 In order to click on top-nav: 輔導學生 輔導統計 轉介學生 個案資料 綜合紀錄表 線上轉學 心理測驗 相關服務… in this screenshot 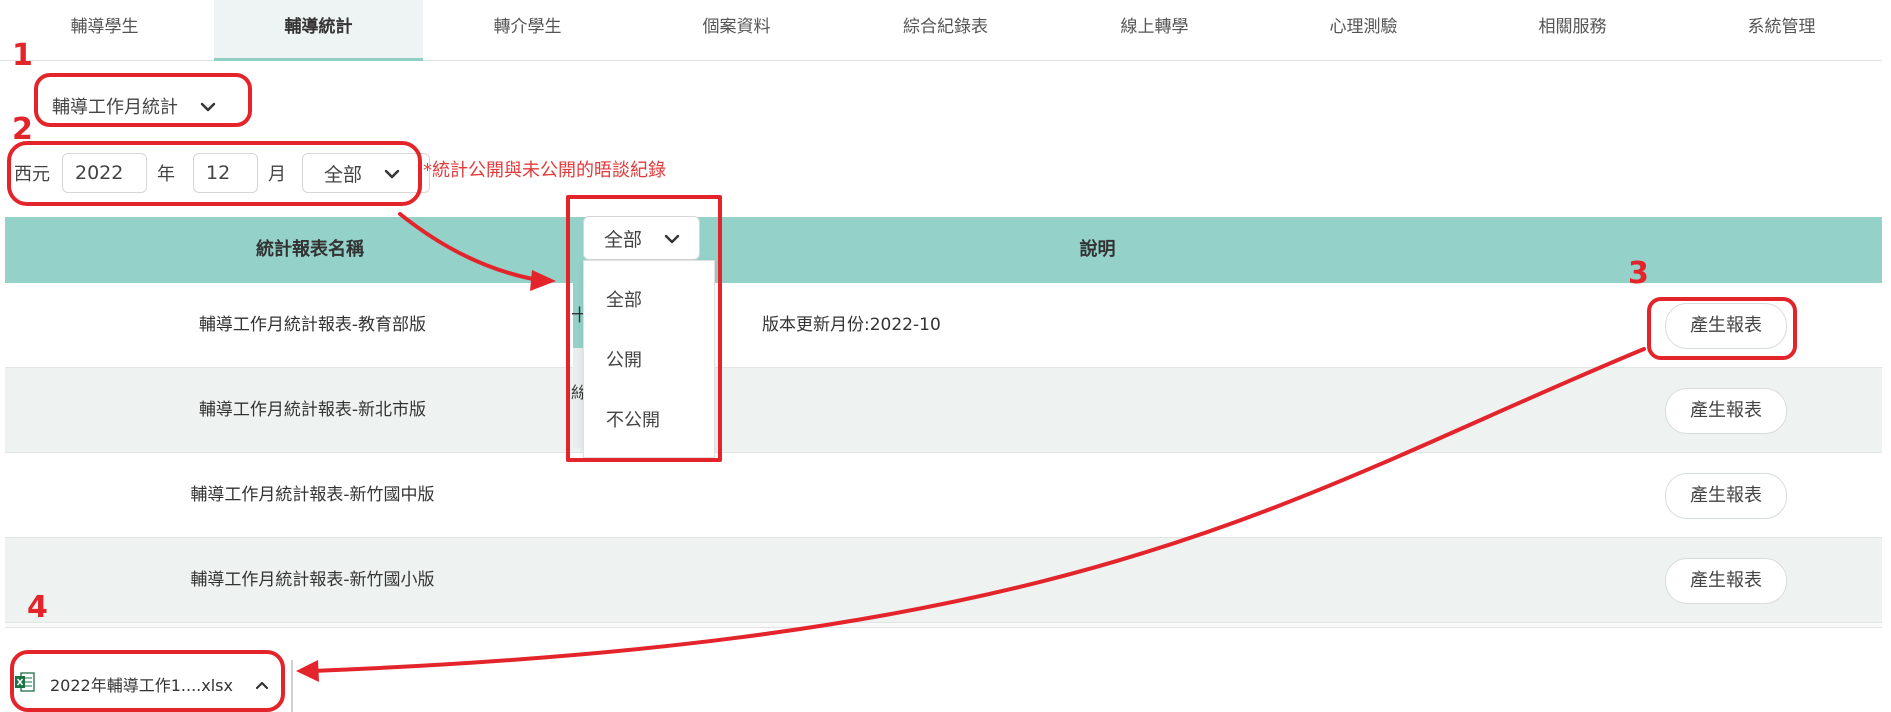, I will do `click(941, 30)`.